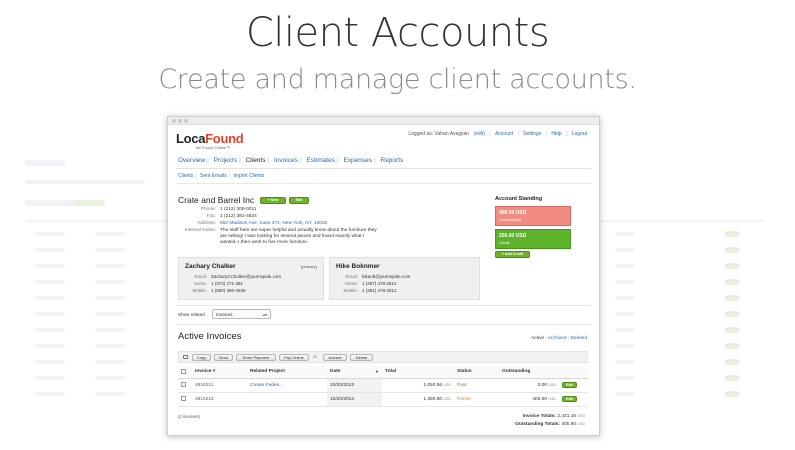 This screenshot has height=450, width=795. I want to click on select-all-checkbox, so click(183, 371).